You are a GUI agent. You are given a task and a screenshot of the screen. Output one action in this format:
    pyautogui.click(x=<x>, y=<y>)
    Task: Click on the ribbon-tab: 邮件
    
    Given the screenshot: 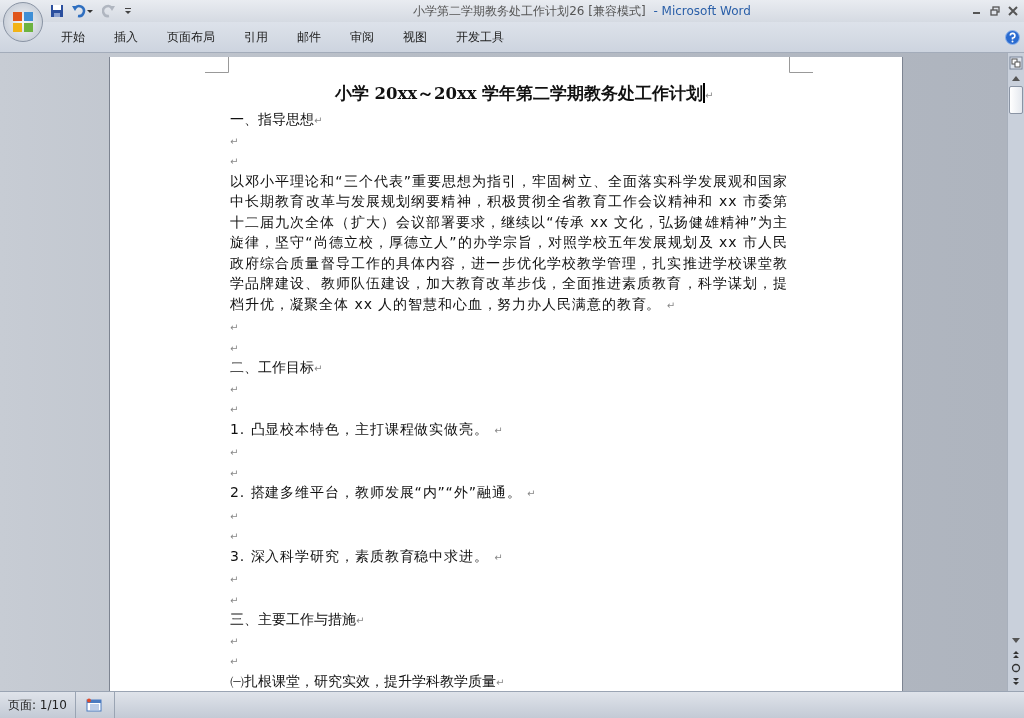 What is the action you would take?
    pyautogui.click(x=309, y=37)
    